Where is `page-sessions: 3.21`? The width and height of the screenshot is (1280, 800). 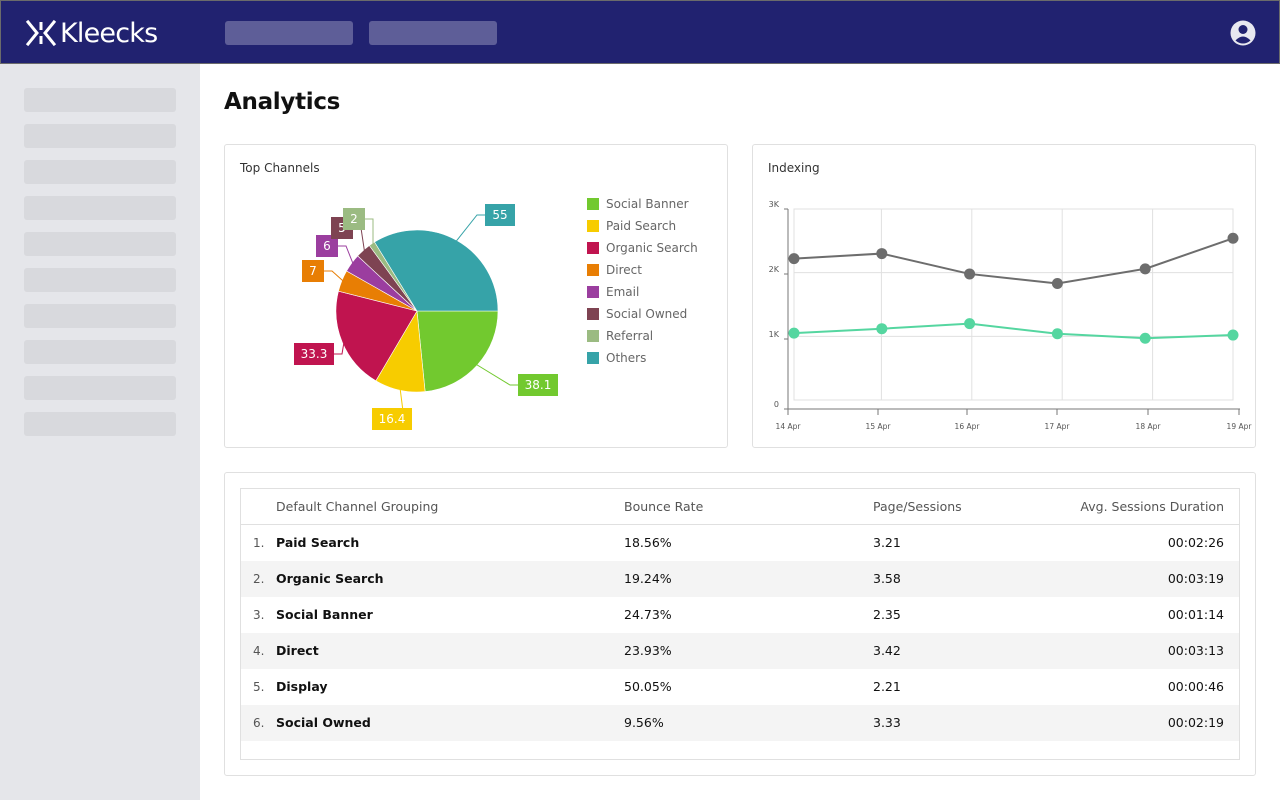 page-sessions: 3.21 is located at coordinates (887, 542).